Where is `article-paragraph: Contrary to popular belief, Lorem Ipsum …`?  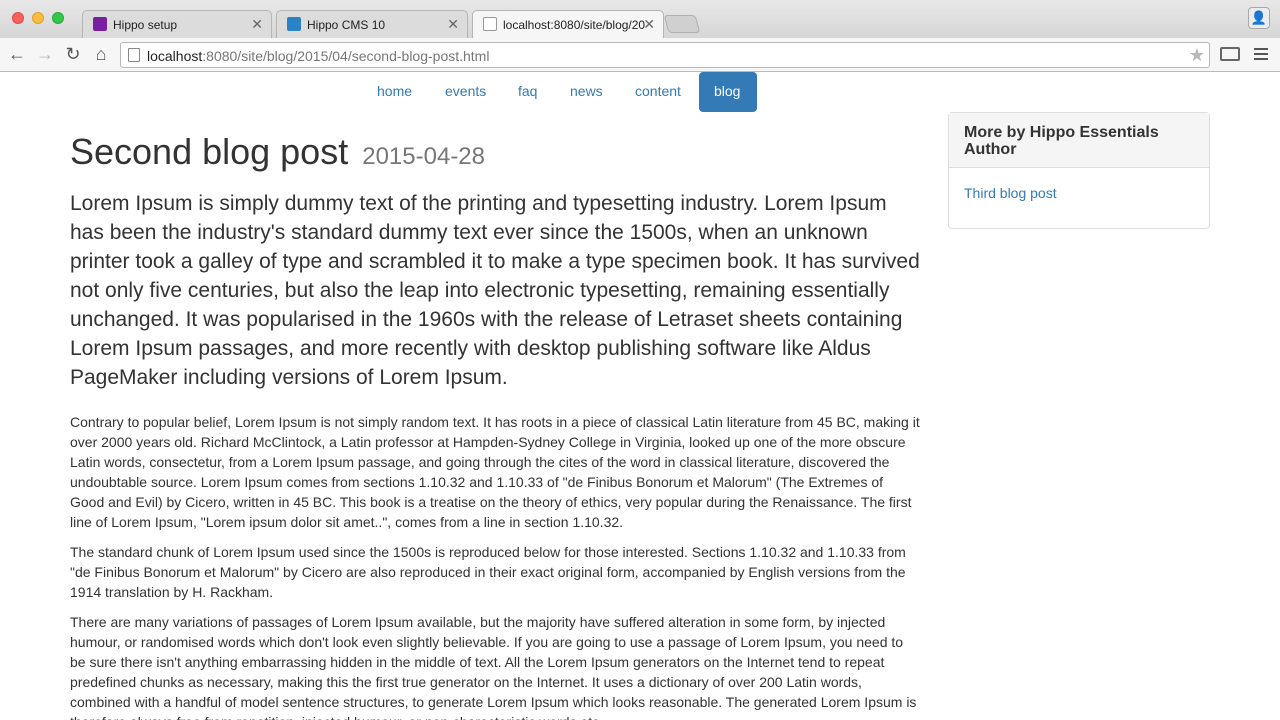 article-paragraph: Contrary to popular belief, Lorem Ipsum … is located at coordinates (495, 472).